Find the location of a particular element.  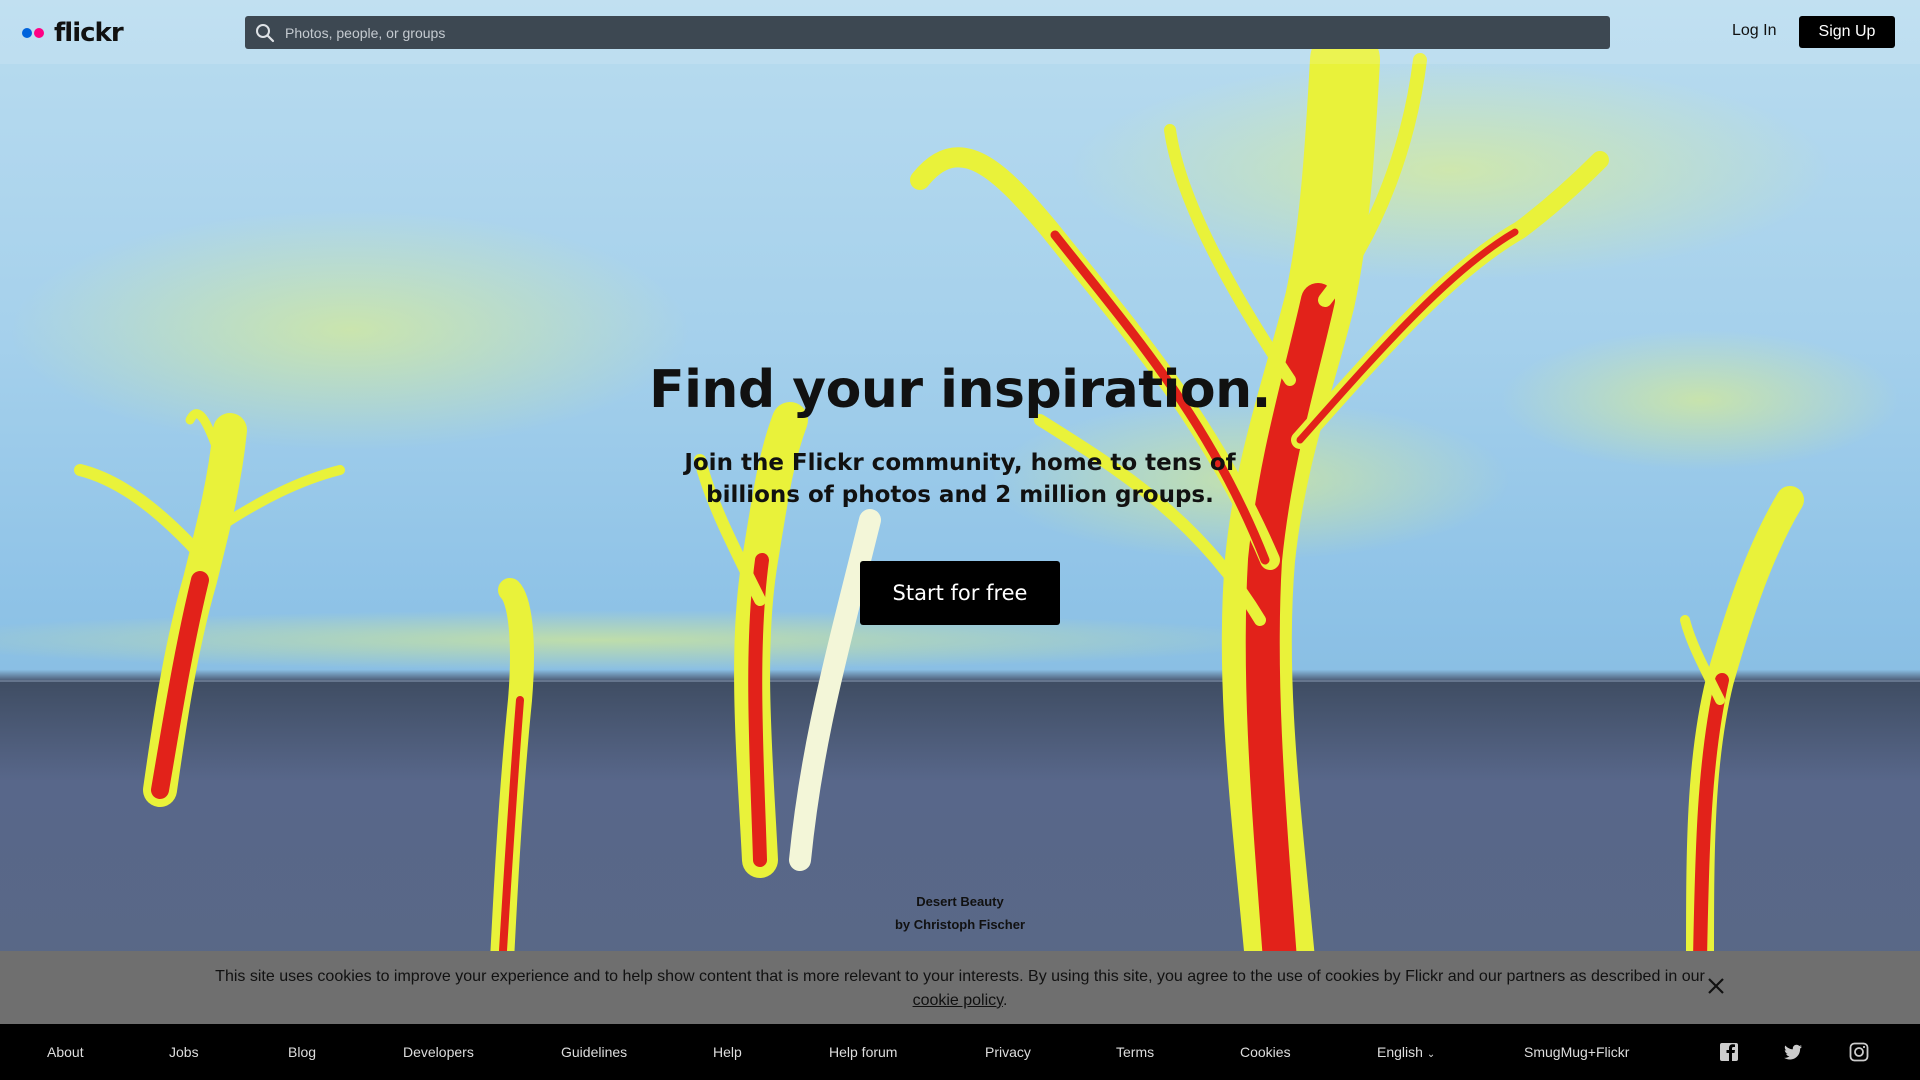

flickr-logo: flickr is located at coordinates (73, 33).